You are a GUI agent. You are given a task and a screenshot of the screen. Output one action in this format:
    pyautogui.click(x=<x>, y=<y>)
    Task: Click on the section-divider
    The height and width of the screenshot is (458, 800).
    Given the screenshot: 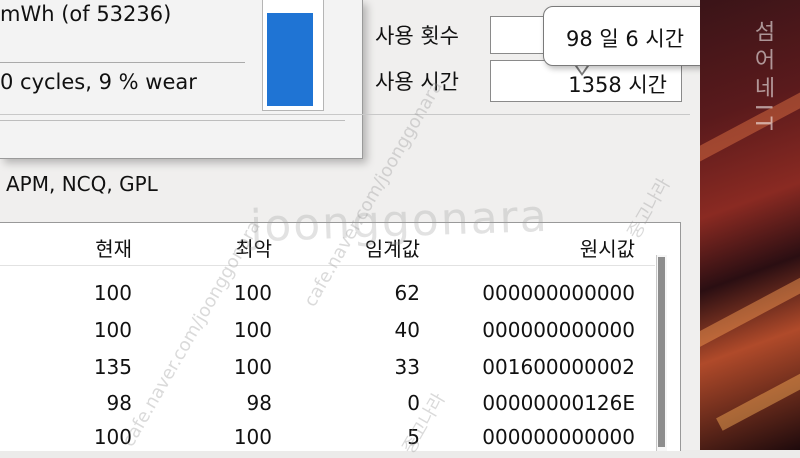 What is the action you would take?
    pyautogui.click(x=345, y=114)
    